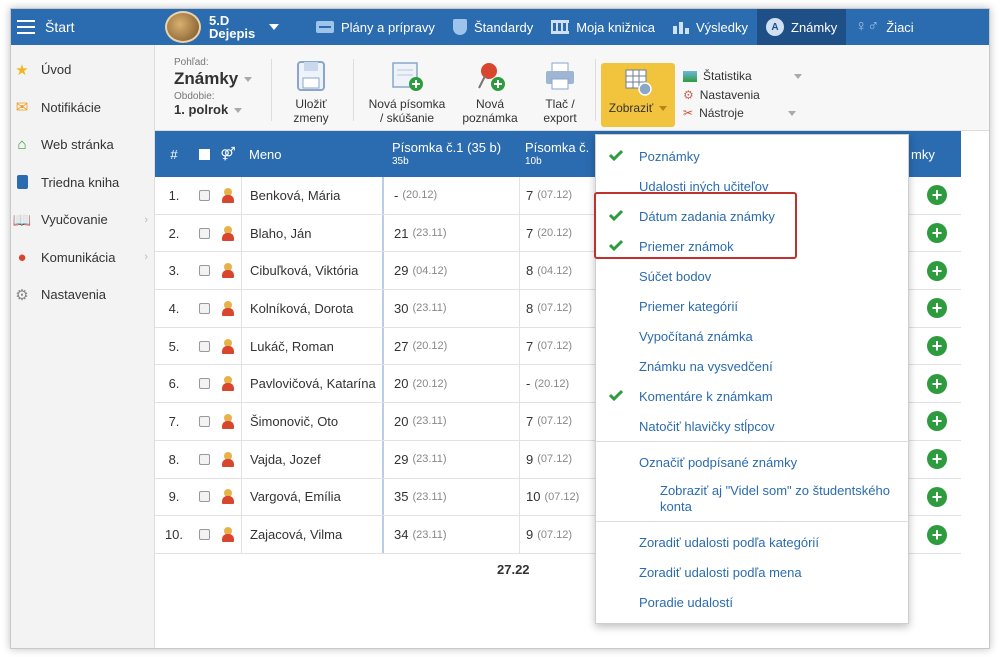  I want to click on select-all-checkbox, so click(204, 154).